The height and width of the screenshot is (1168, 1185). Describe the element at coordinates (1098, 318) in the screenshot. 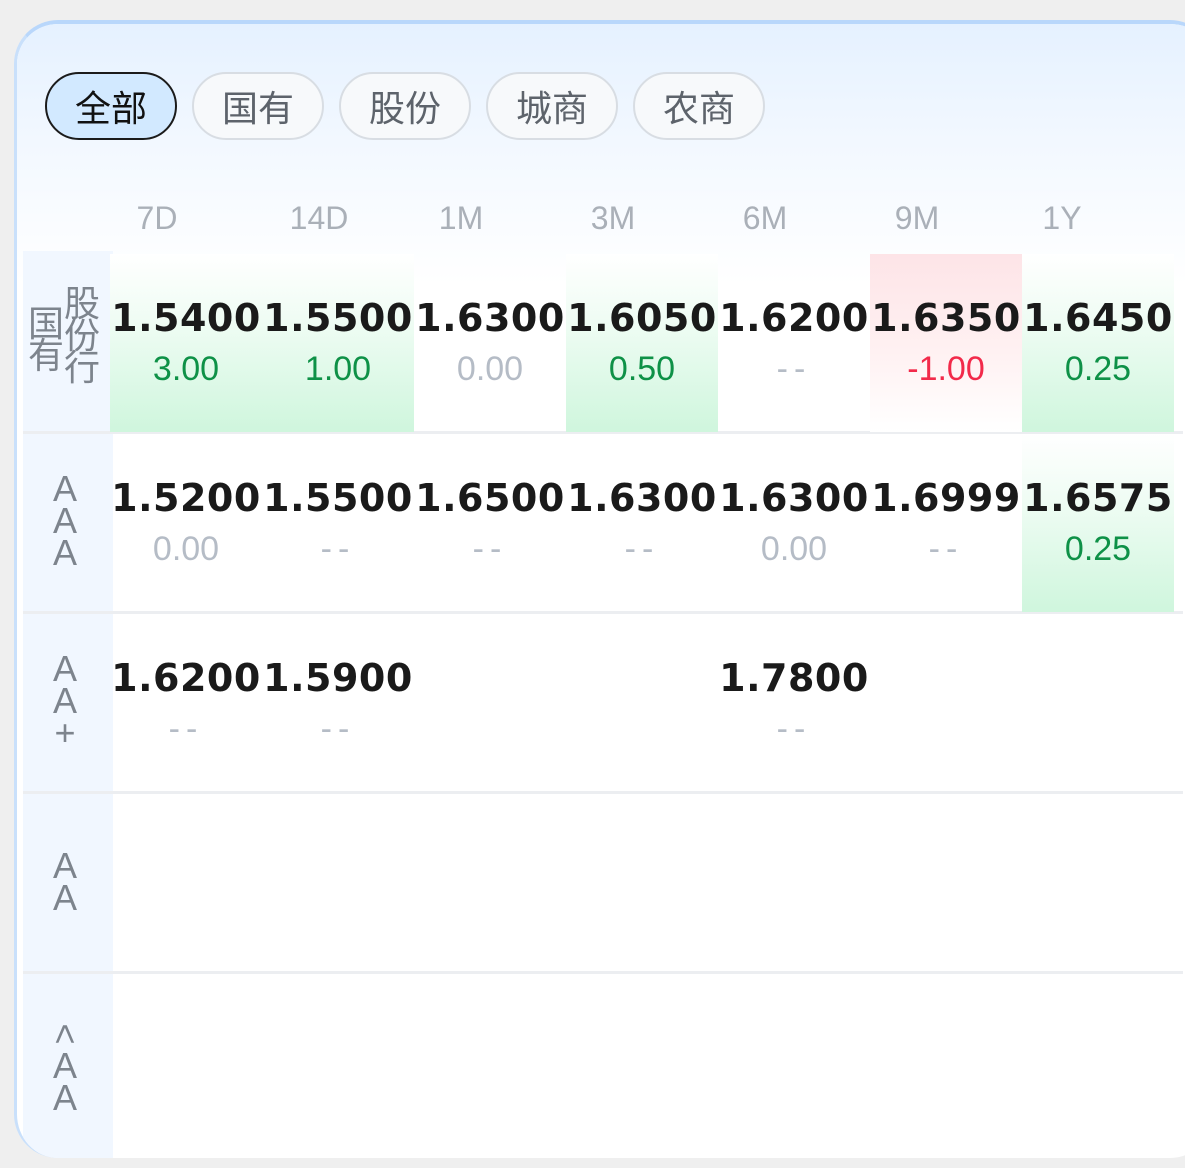

I see `rate-value: 1.6450` at that location.